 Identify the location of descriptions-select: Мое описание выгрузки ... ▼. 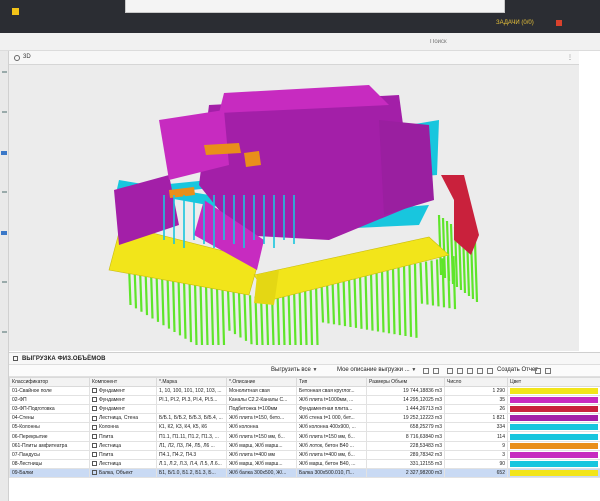
(376, 370).